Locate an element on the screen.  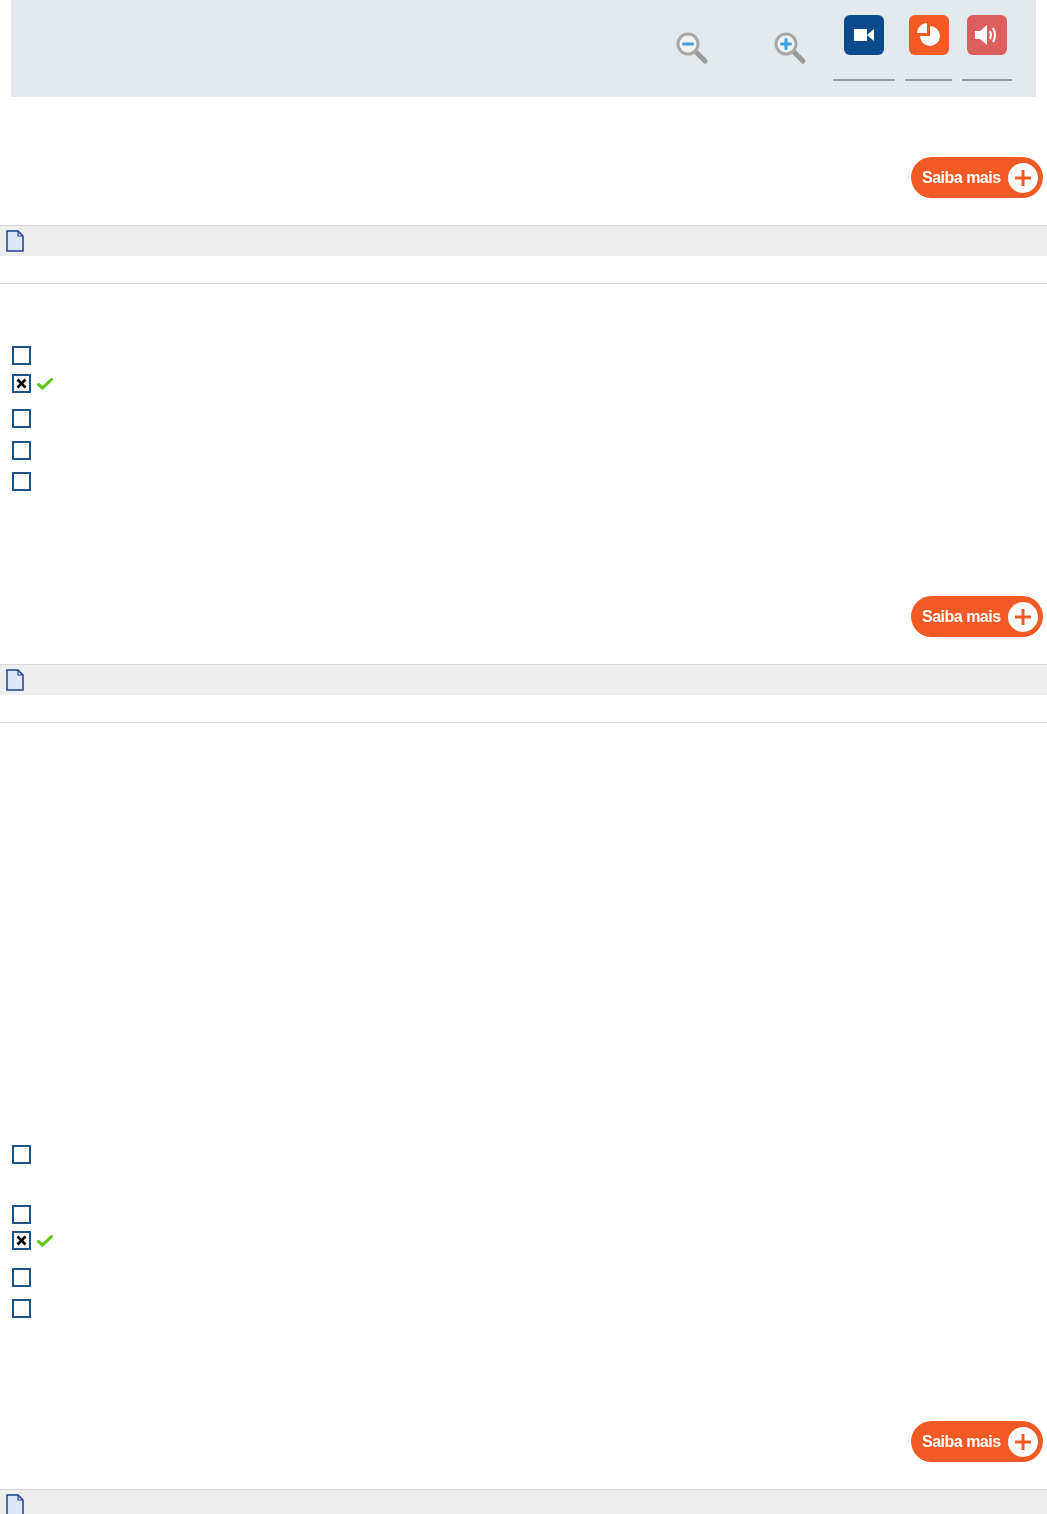
pie-chart-icon is located at coordinates (928, 35).